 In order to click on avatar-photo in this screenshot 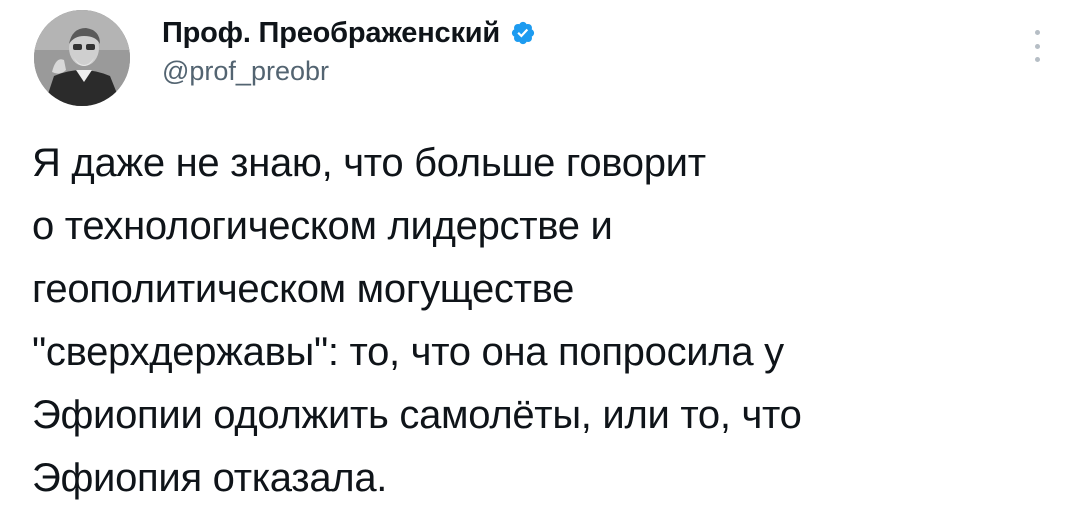, I will do `click(82, 58)`.